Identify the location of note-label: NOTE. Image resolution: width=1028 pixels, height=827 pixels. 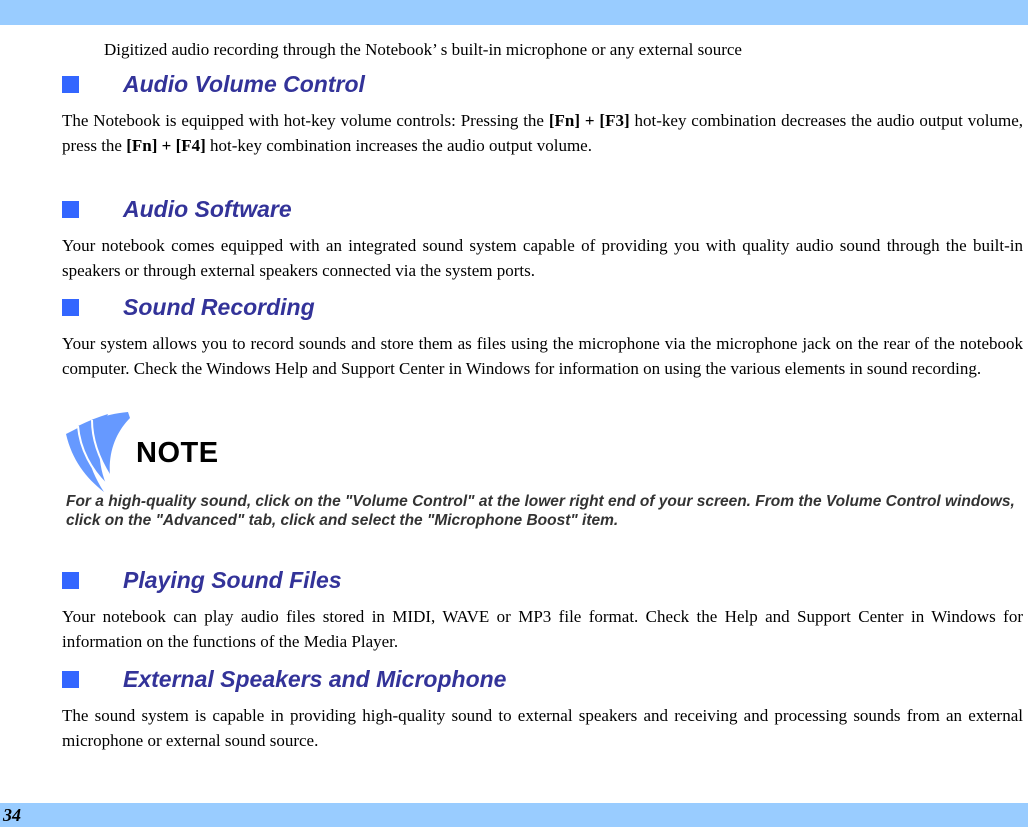
(177, 453).